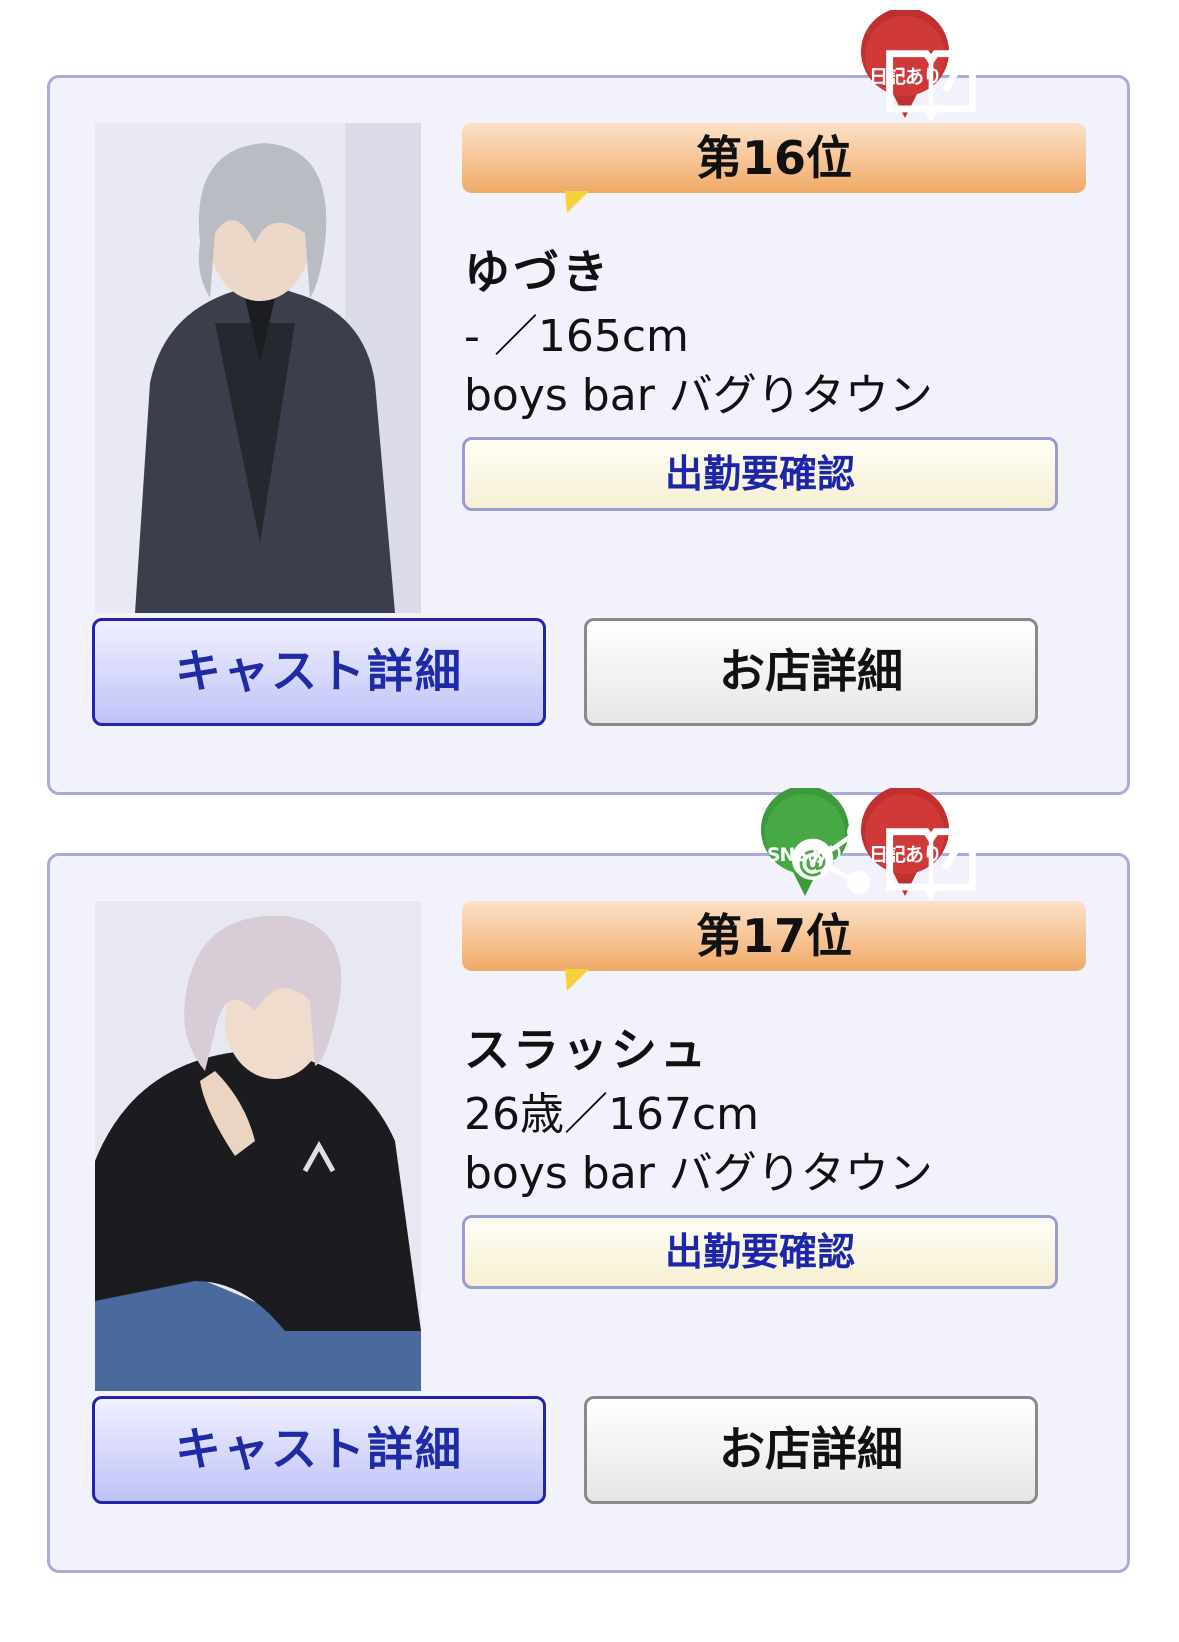 The image size is (1179, 1642). Describe the element at coordinates (773, 158) in the screenshot. I see `rank-text: 第16位` at that location.